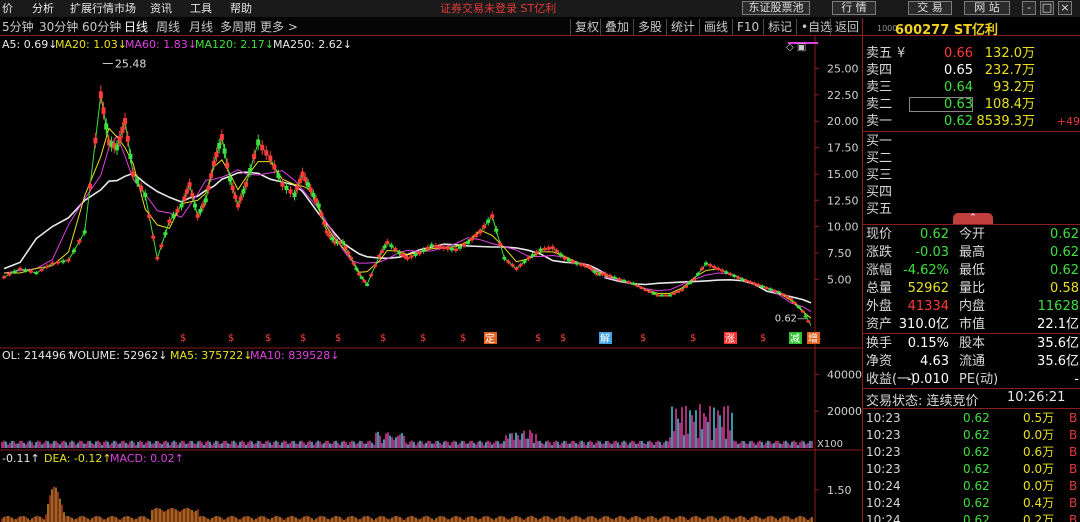 The height and width of the screenshot is (522, 1080). Describe the element at coordinates (854, 8) in the screenshot. I see `market-button: 行 情` at that location.